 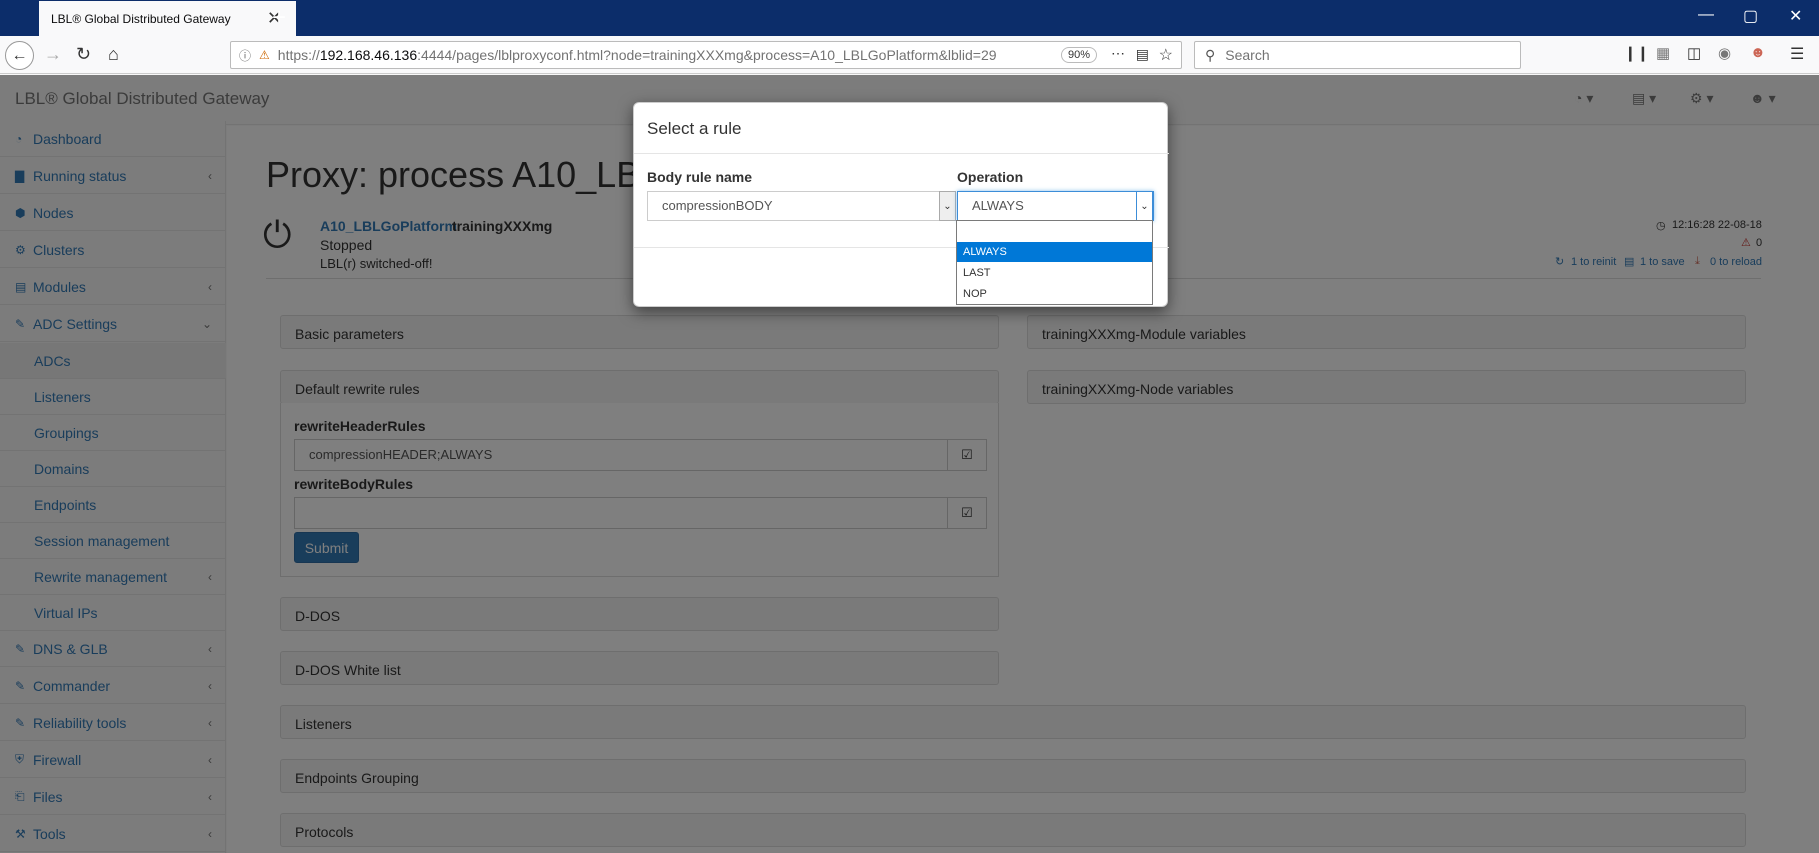 I want to click on modal-title: Select a rule, so click(x=694, y=128).